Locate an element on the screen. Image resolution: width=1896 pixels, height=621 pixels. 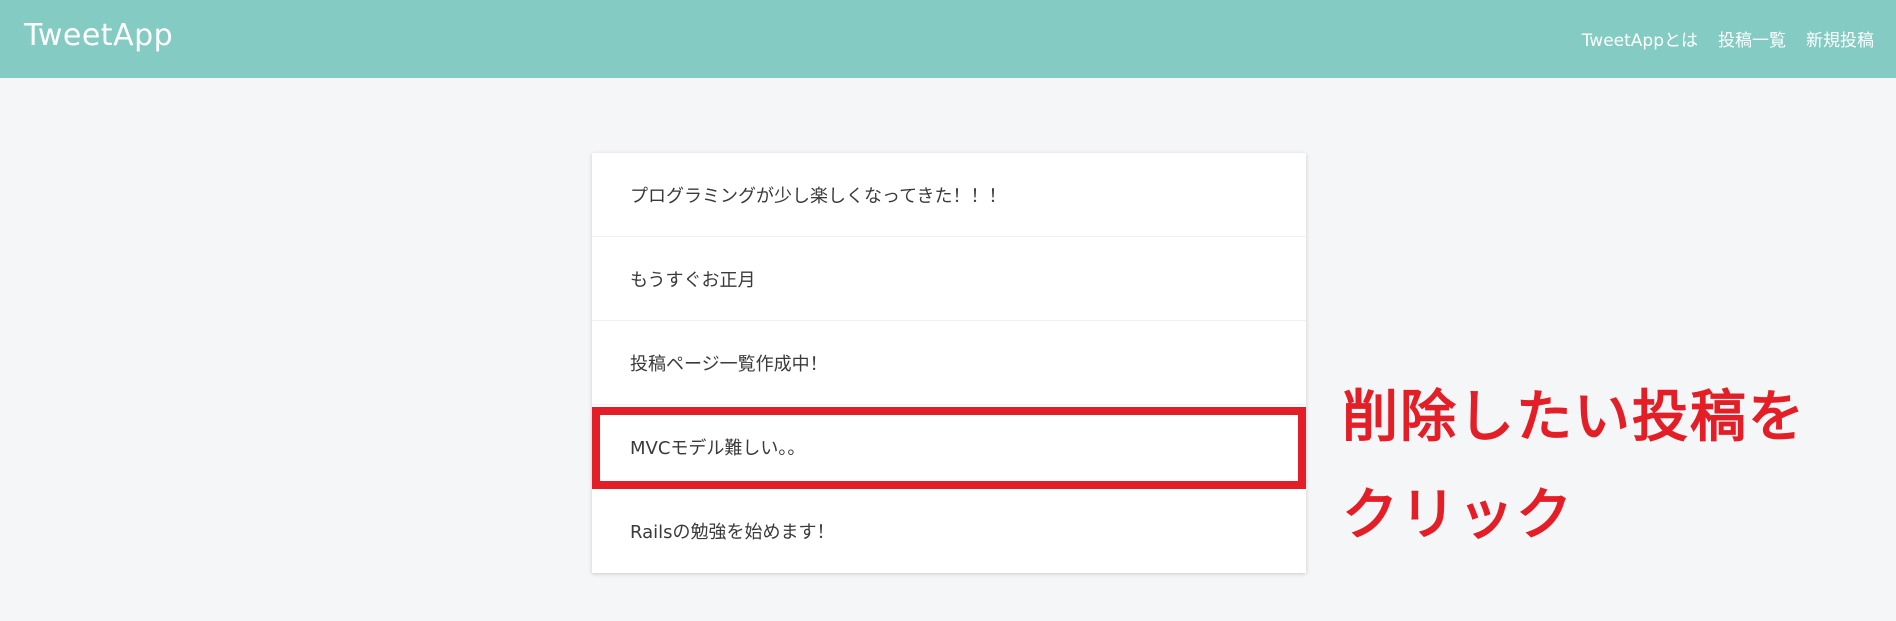
post-item: Railsの勉強を始めます！ is located at coordinates (949, 531).